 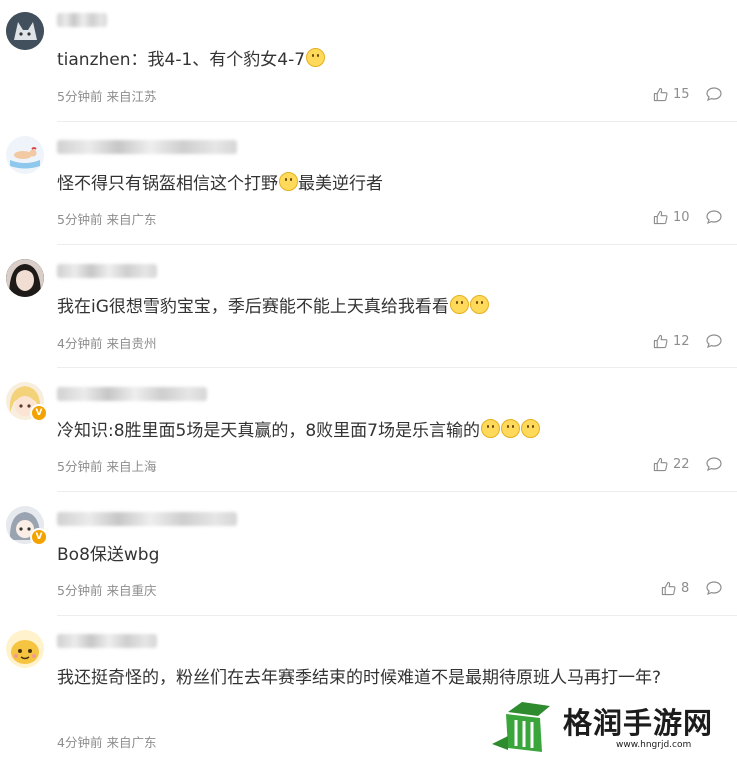 What do you see at coordinates (521, 727) in the screenshot?
I see `logo-icon` at bounding box center [521, 727].